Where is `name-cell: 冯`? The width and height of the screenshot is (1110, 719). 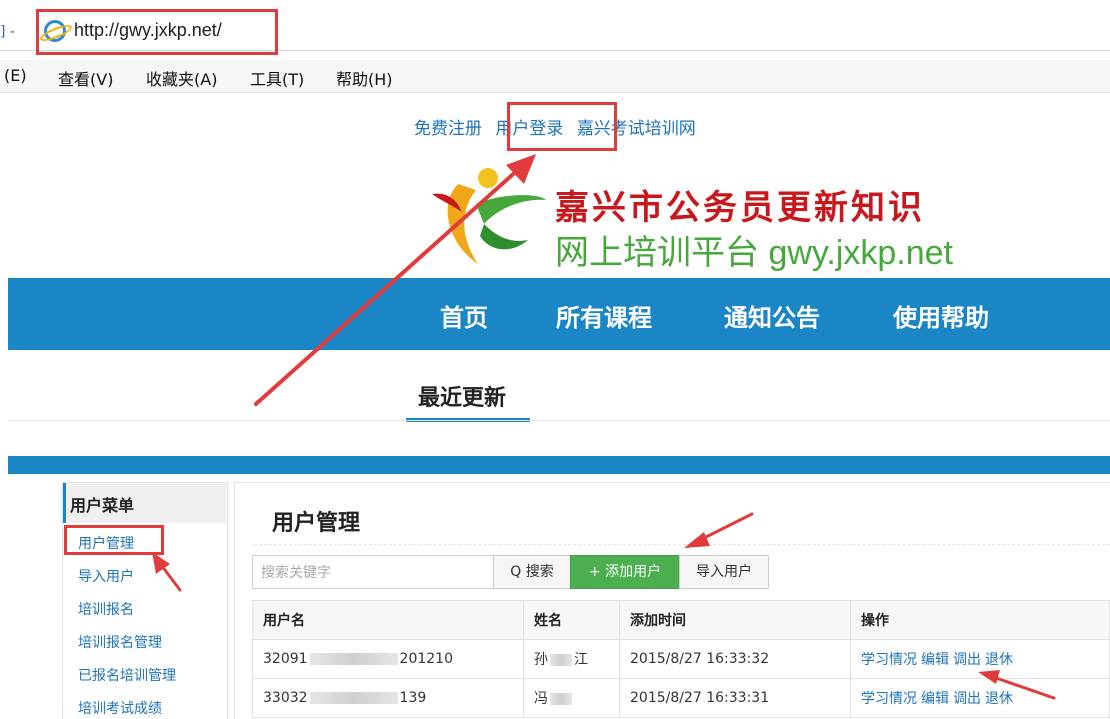
name-cell: 冯 is located at coordinates (571, 698).